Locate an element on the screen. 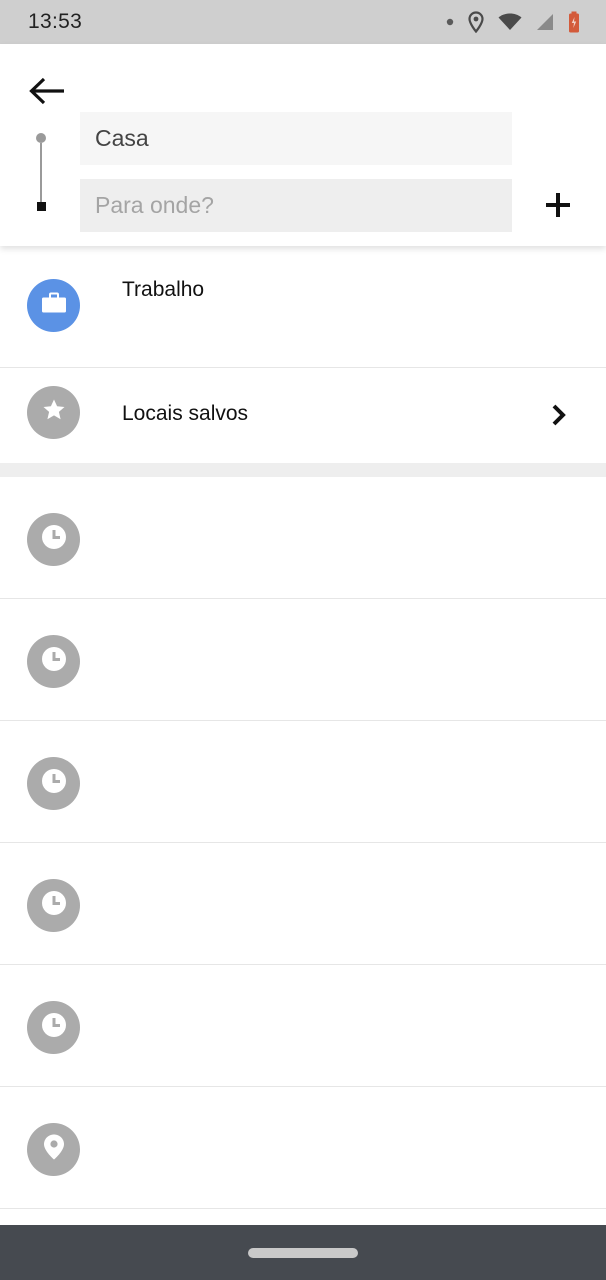 The height and width of the screenshot is (1280, 606). back-arrow-icon is located at coordinates (47, 93).